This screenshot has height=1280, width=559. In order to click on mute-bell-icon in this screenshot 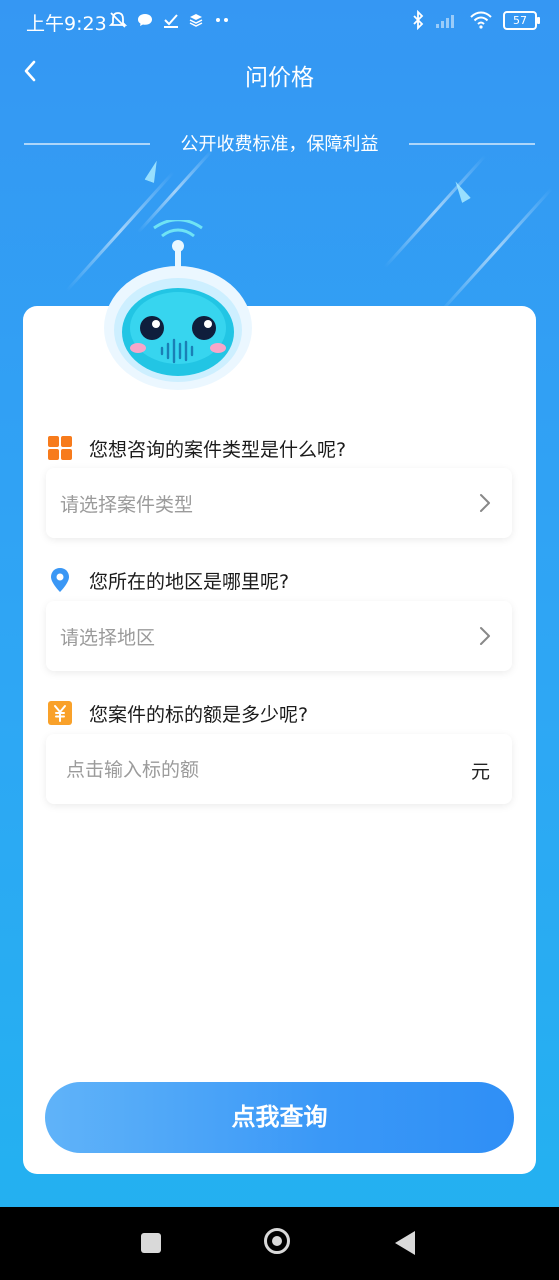, I will do `click(118, 20)`.